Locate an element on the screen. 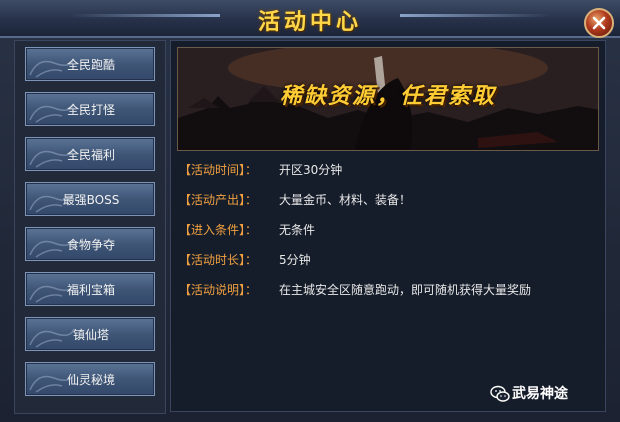  sidebar-item-parkour: 全民跑酷 is located at coordinates (90, 64).